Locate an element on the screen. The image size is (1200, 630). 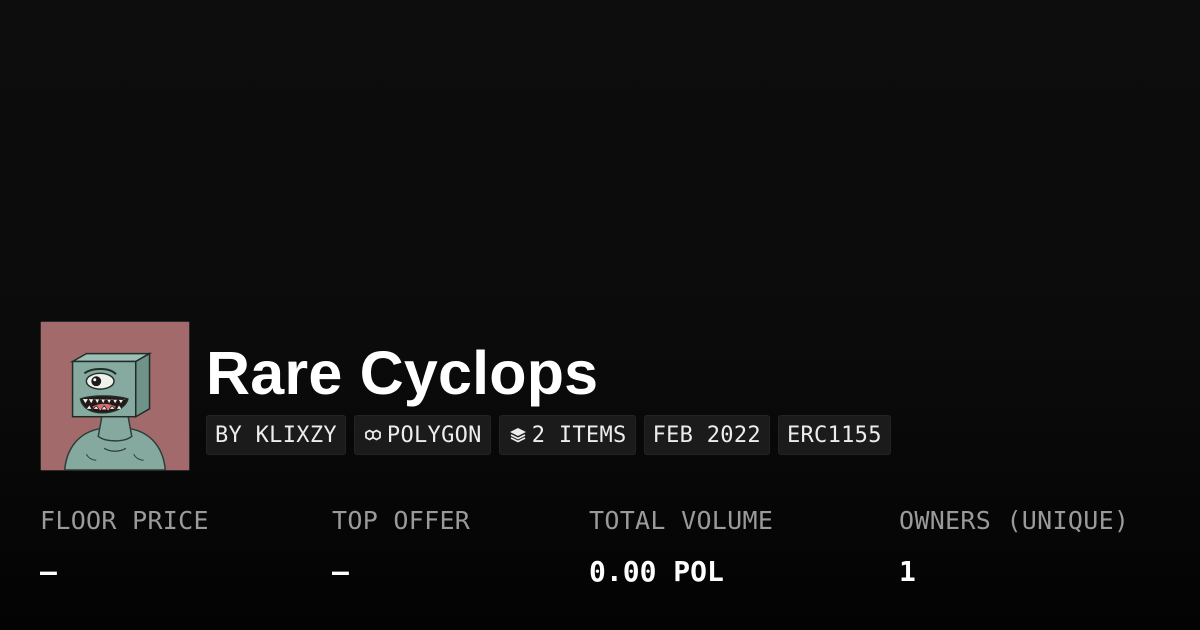
top-offer-stat: TOP OFFER – is located at coordinates (401, 547).